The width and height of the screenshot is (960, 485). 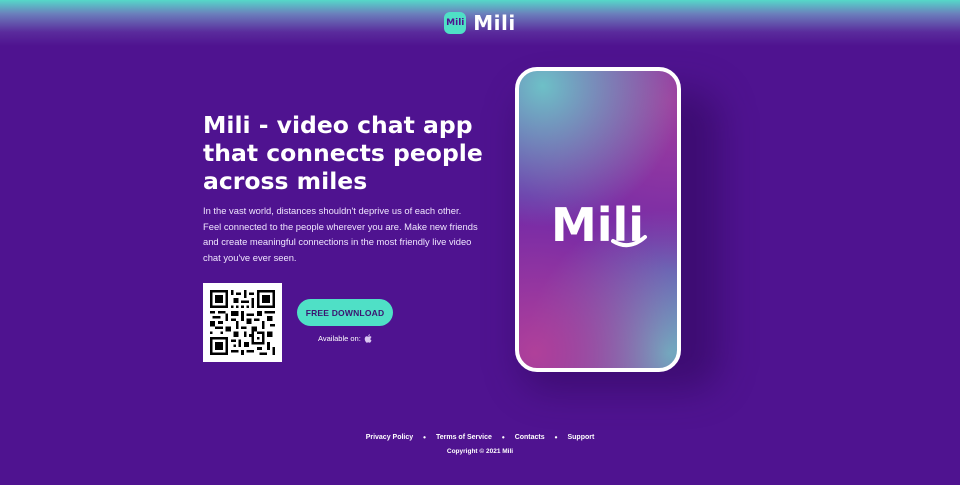 I want to click on privacy-policy-link: Privacy Policy, so click(x=389, y=437).